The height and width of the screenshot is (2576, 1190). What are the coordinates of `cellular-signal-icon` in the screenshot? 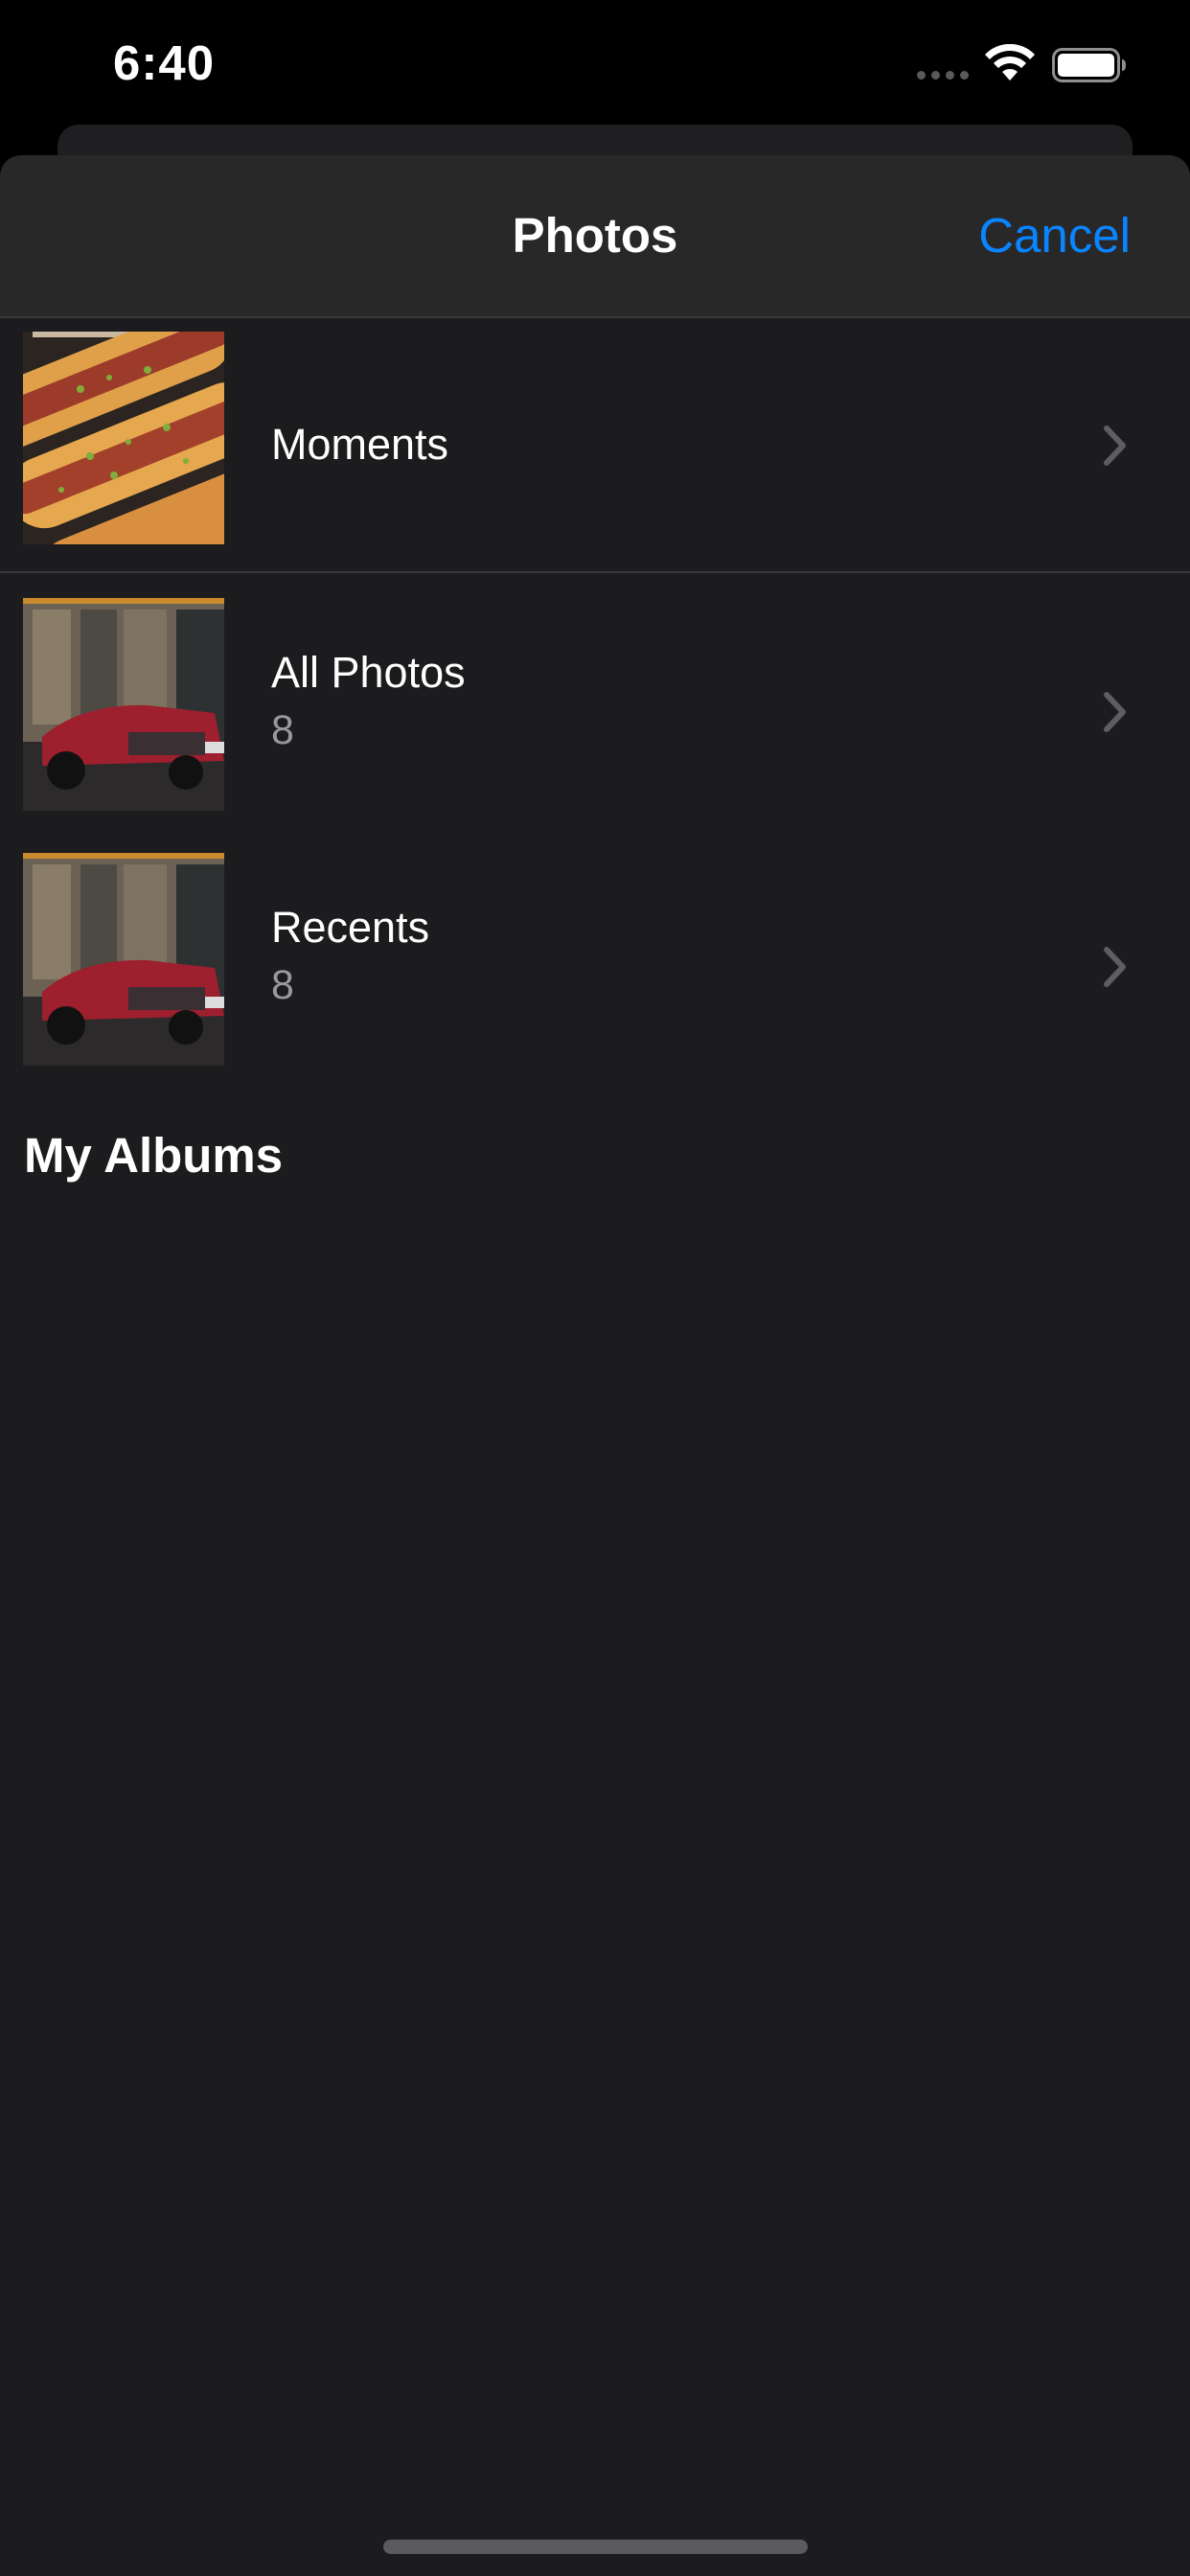 It's located at (945, 75).